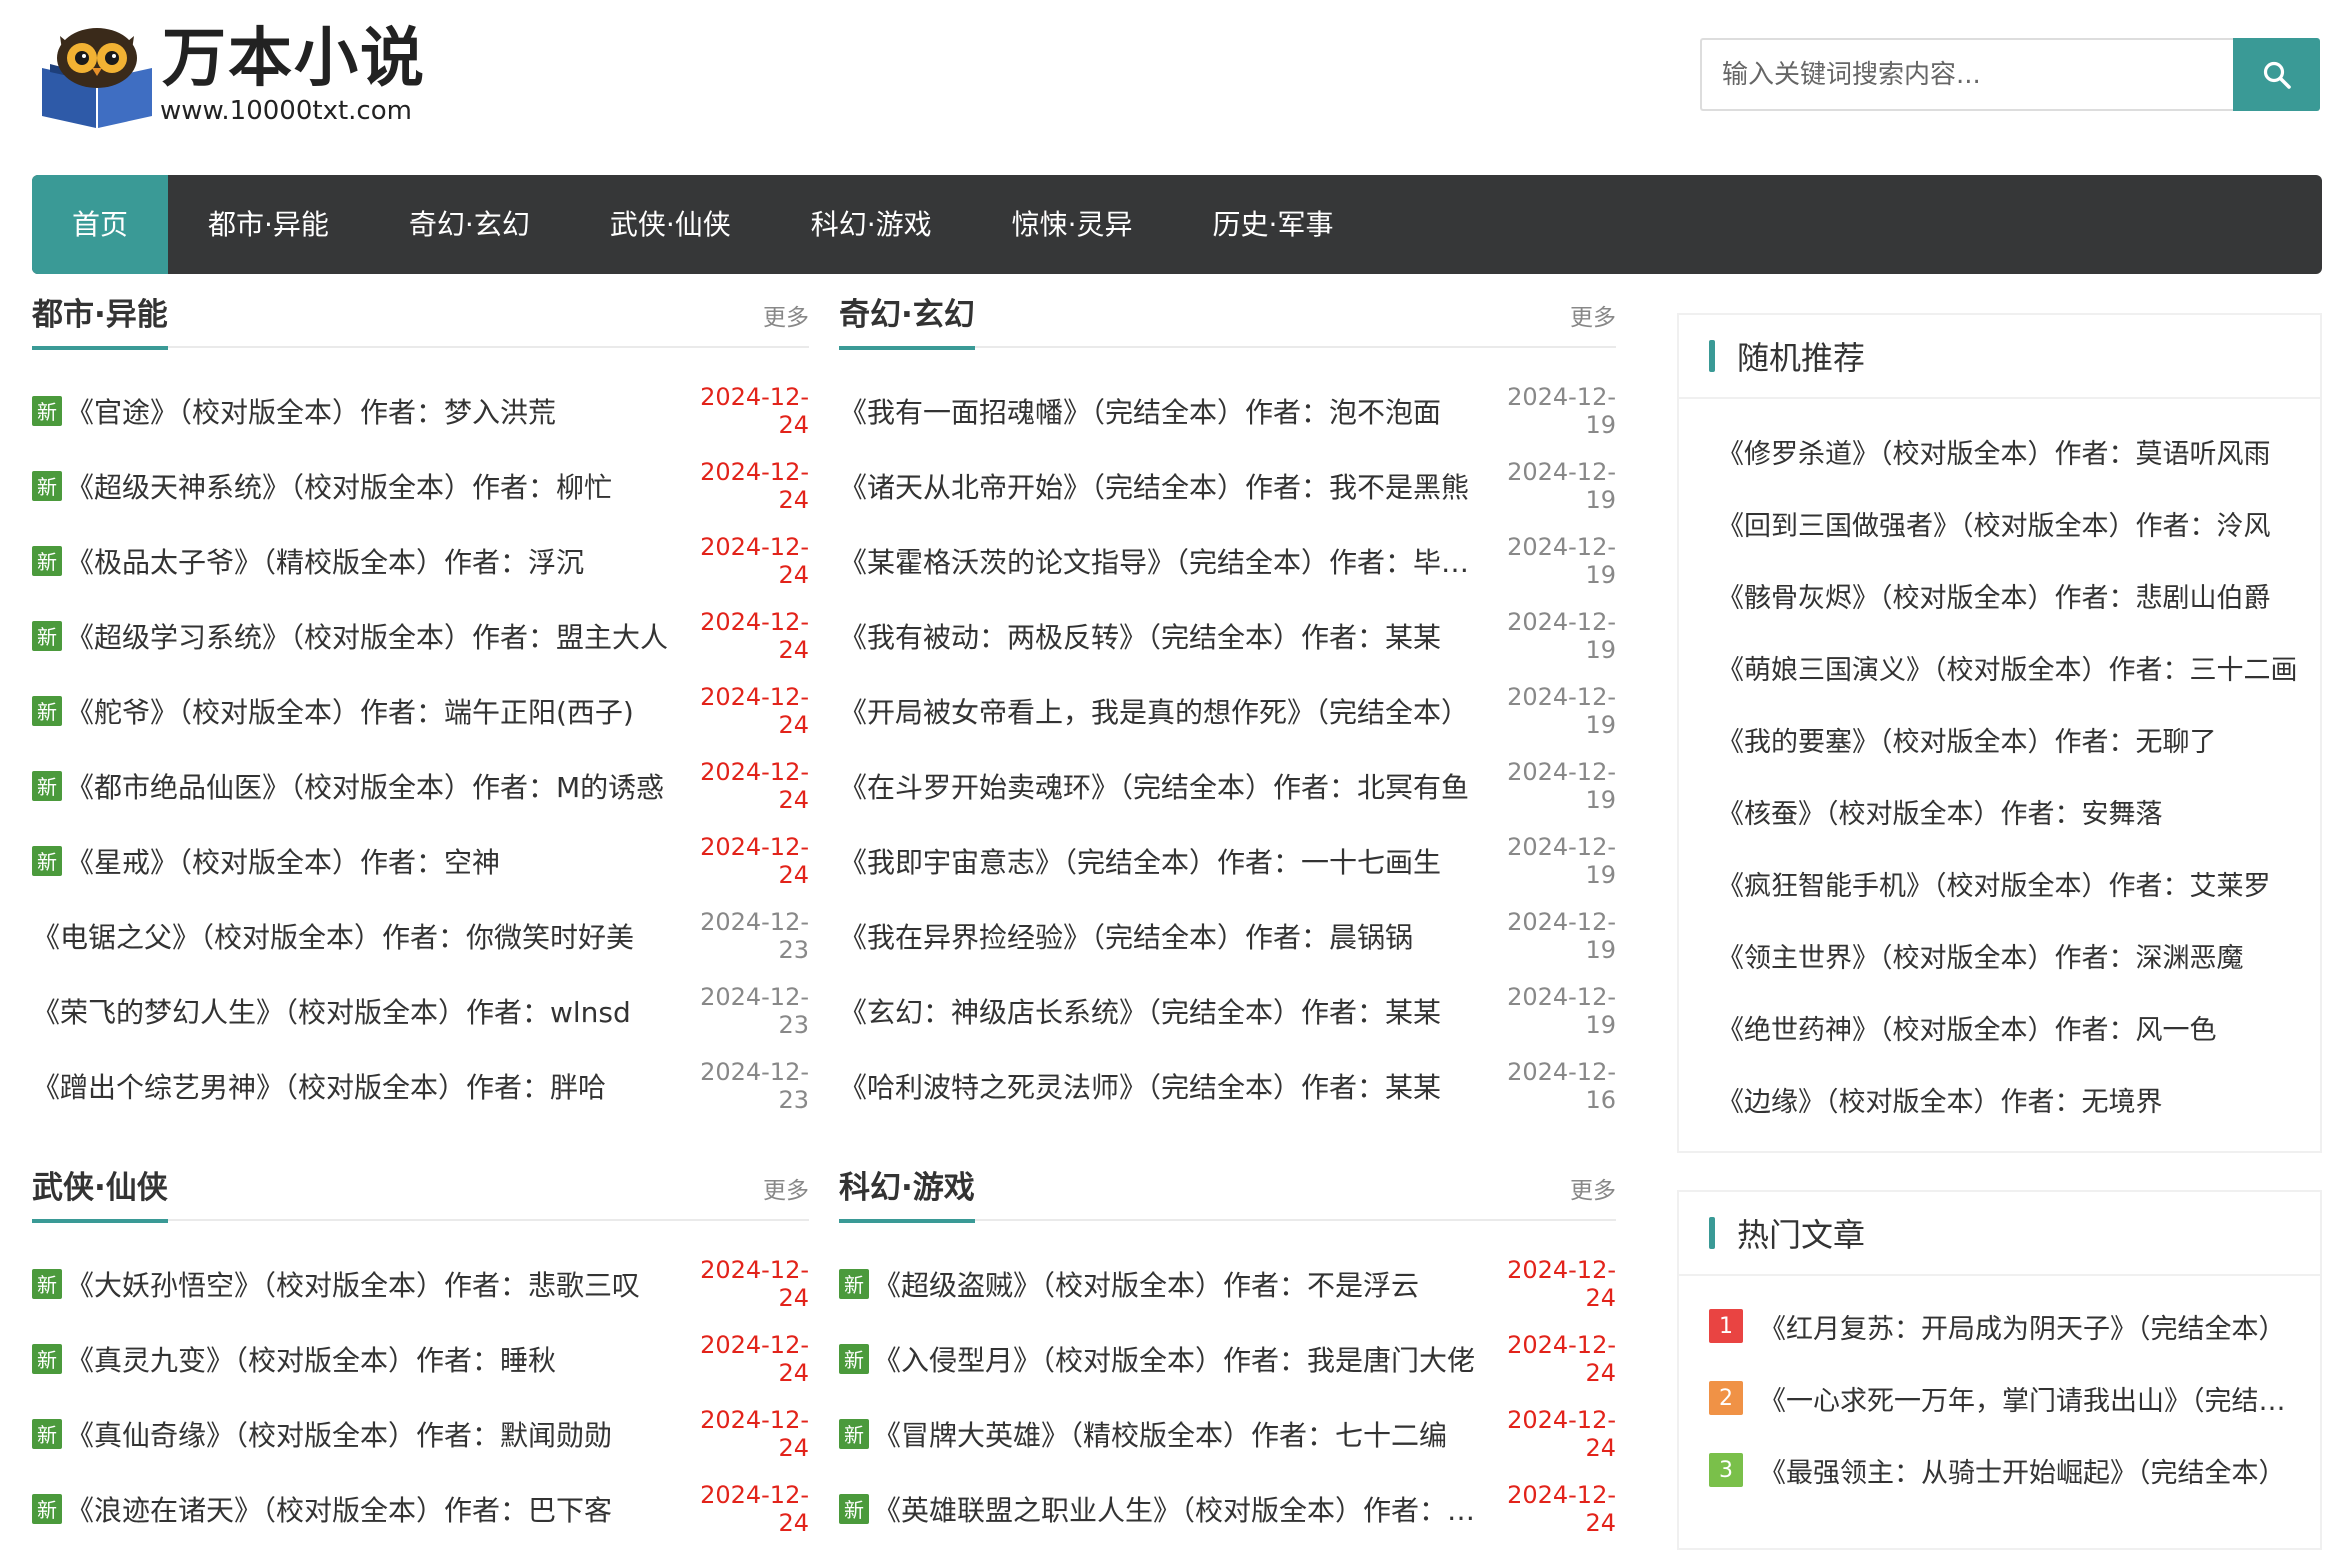 The width and height of the screenshot is (2350, 1550). I want to click on list-item: 新《入侵型月》（校对版全本）作者：我是唐门大佬 2024-12-24, so click(1227, 1358).